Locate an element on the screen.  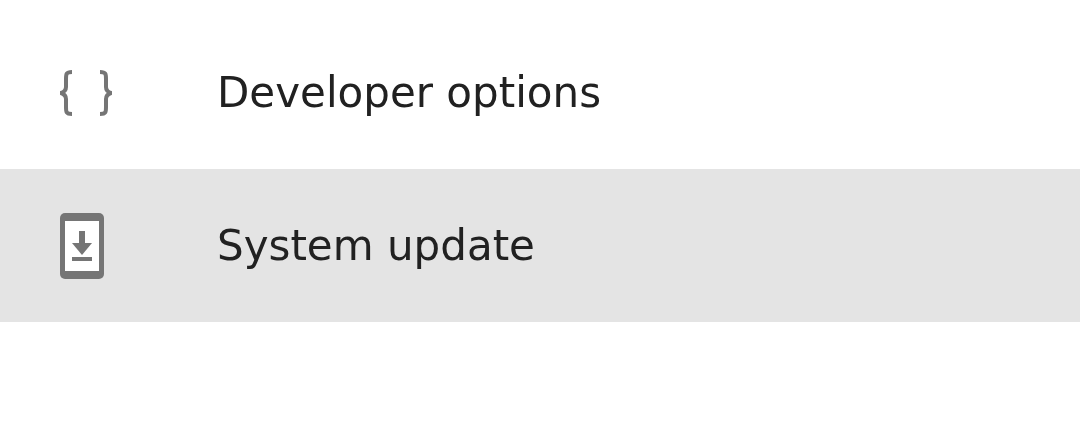
phone-download-icon is located at coordinates (82, 245).